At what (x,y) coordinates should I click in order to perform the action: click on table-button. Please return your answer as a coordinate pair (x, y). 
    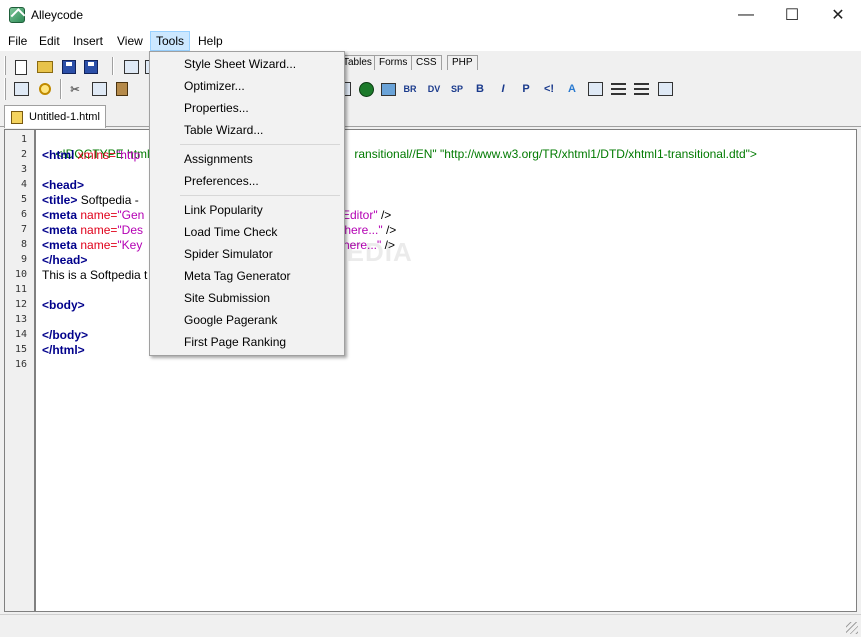
    Looking at the image, I should click on (665, 89).